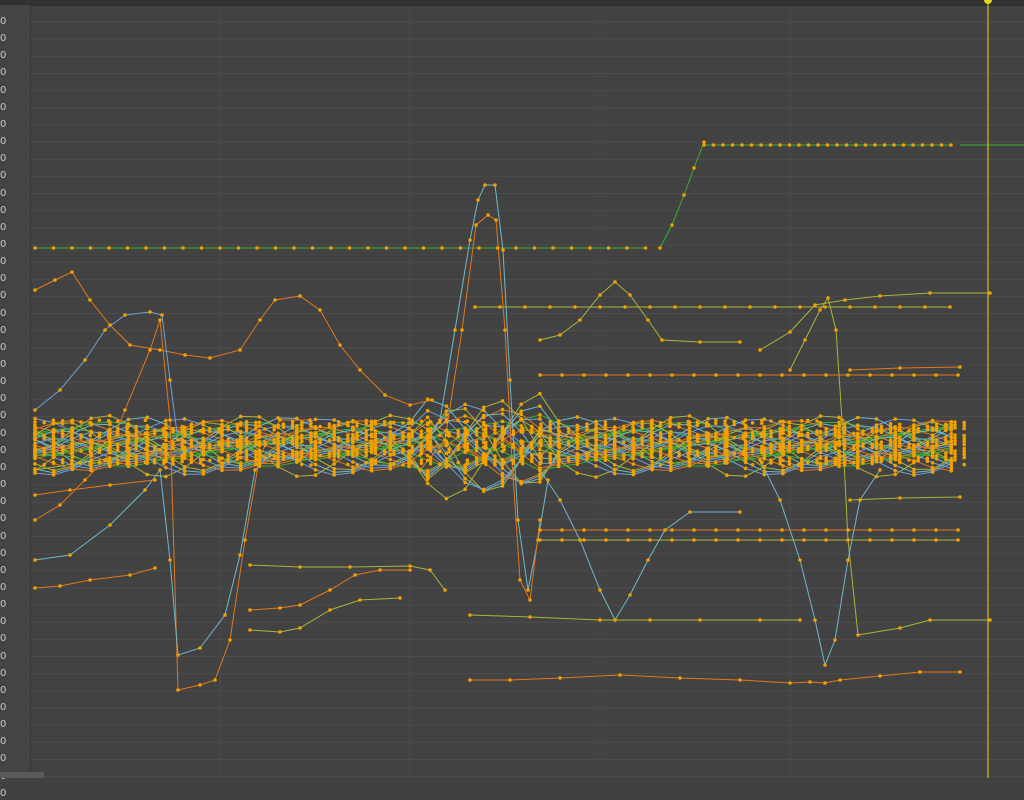 Image resolution: width=1024 pixels, height=800 pixels. Describe the element at coordinates (22, 775) in the screenshot. I see `horizontal-scrollbar` at that location.